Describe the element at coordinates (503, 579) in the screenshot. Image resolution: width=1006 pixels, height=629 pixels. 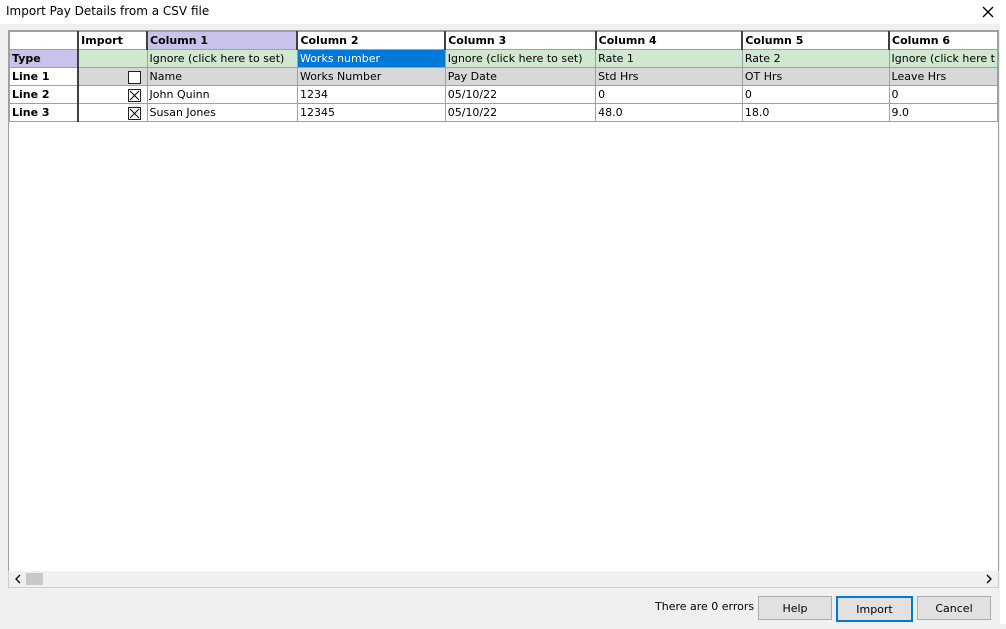
I see `horizontal-scrollbar` at that location.